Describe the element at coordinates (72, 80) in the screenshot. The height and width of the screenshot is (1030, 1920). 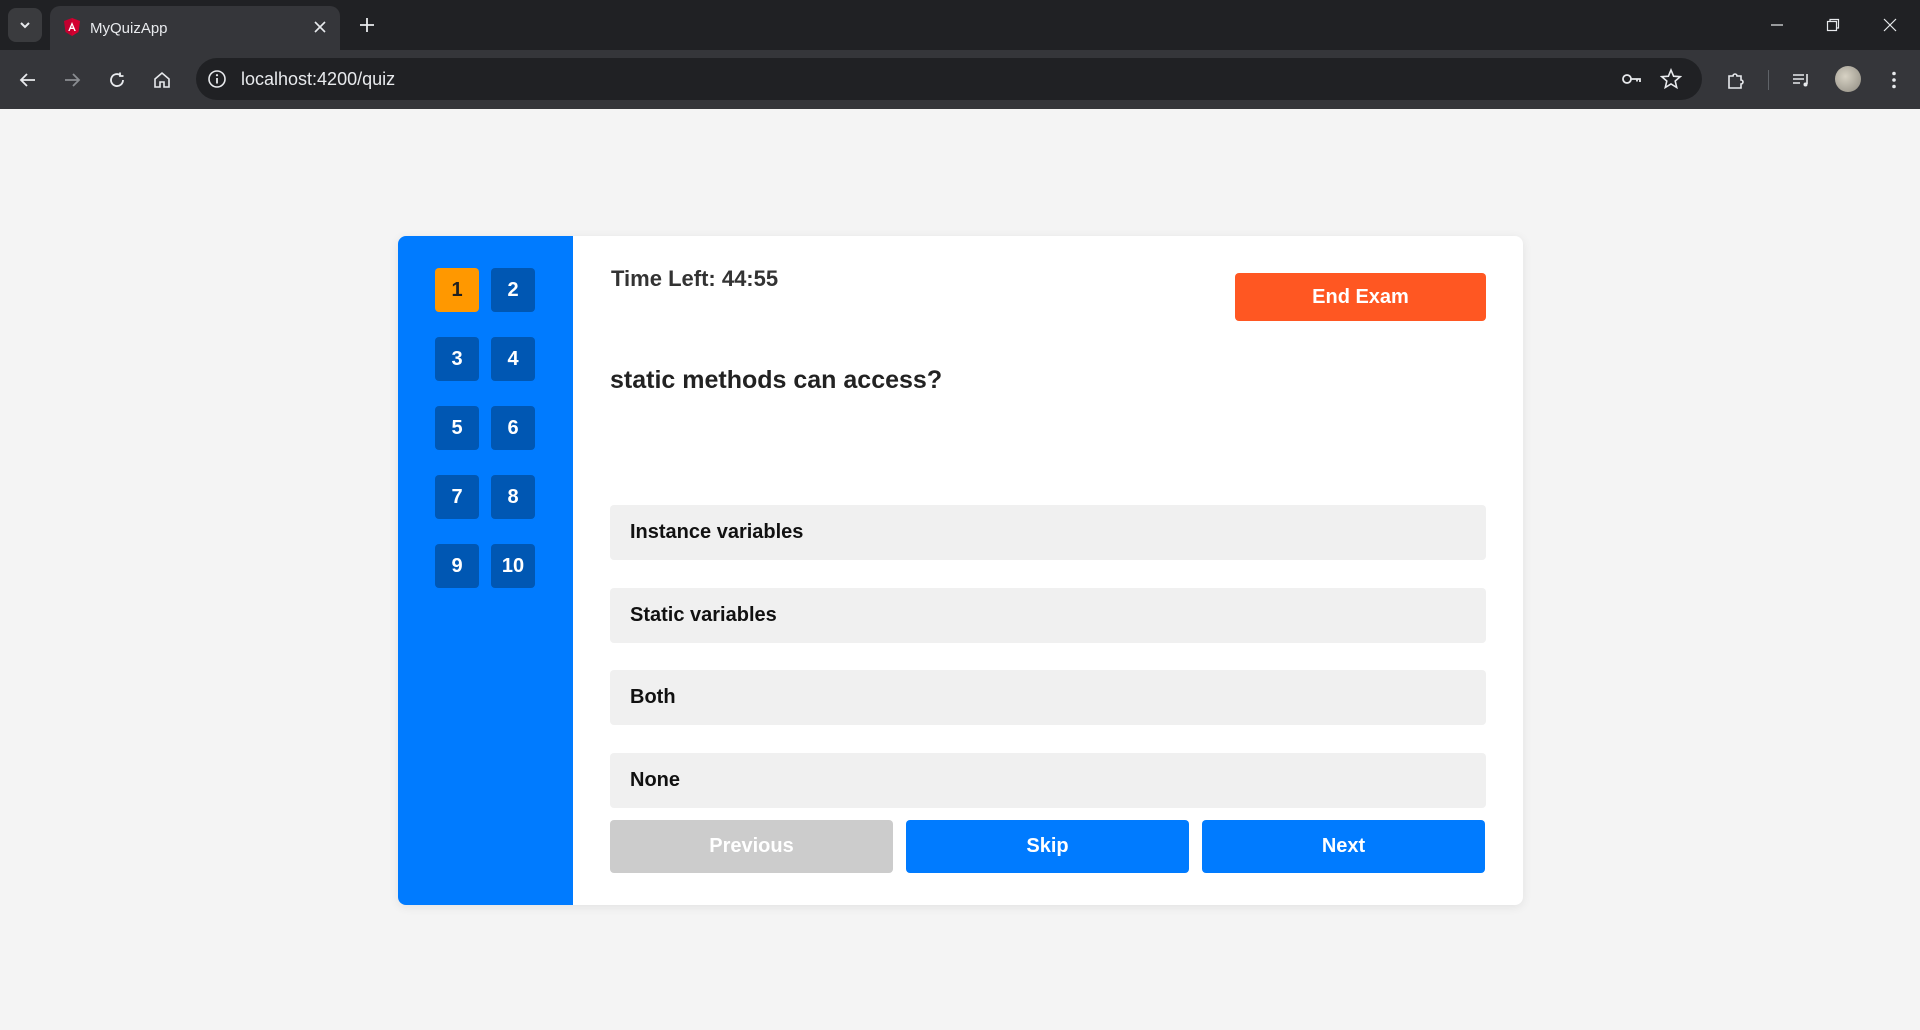
I see `forward-arrow-icon` at that location.